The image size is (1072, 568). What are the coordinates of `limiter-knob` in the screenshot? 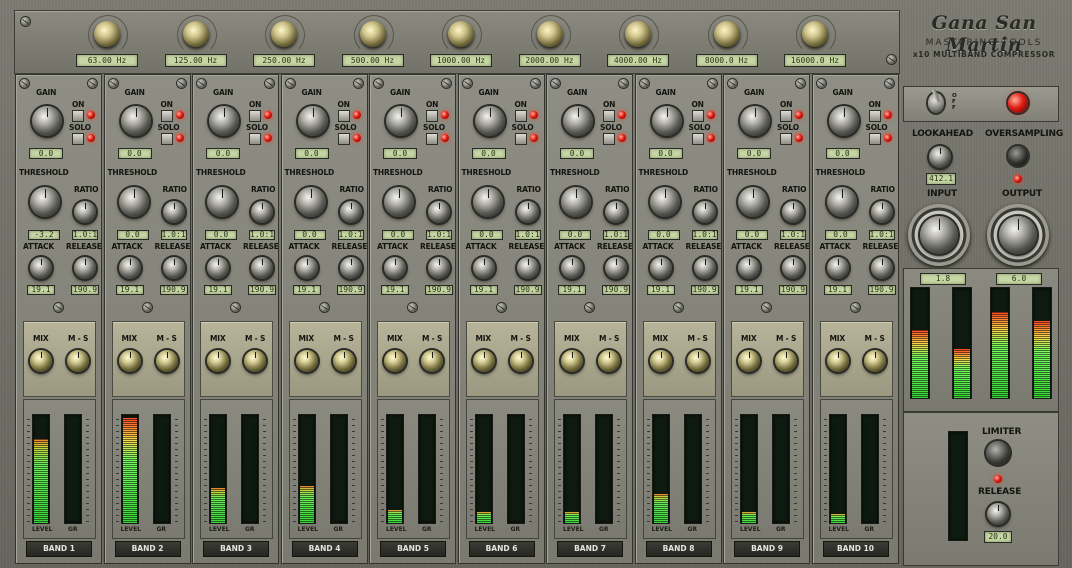 It's located at (998, 453).